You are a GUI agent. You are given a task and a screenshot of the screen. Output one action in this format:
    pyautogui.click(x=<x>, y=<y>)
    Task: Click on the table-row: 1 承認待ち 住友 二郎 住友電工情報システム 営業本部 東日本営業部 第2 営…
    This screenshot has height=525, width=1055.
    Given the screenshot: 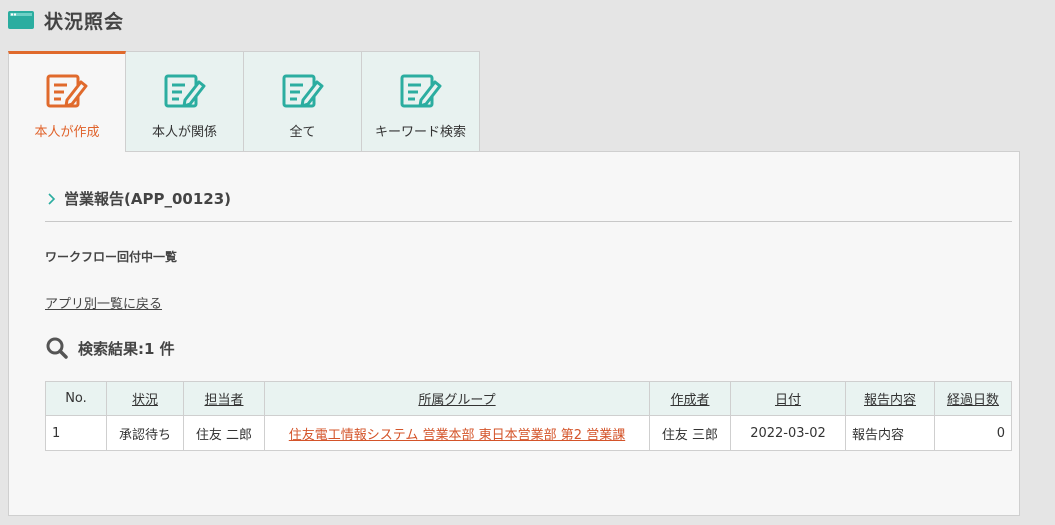 What is the action you would take?
    pyautogui.click(x=528, y=433)
    